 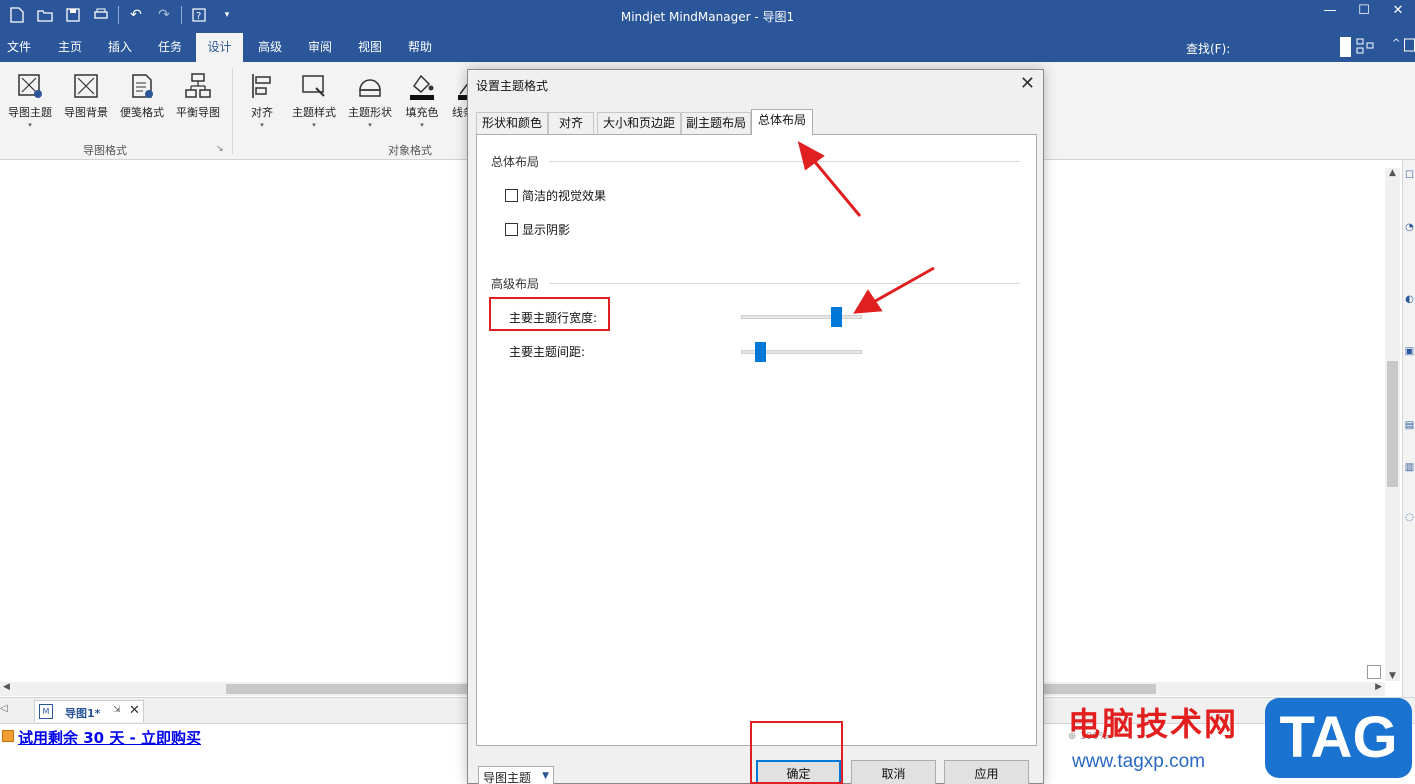 I want to click on annotation-highlight-ok, so click(x=796, y=752).